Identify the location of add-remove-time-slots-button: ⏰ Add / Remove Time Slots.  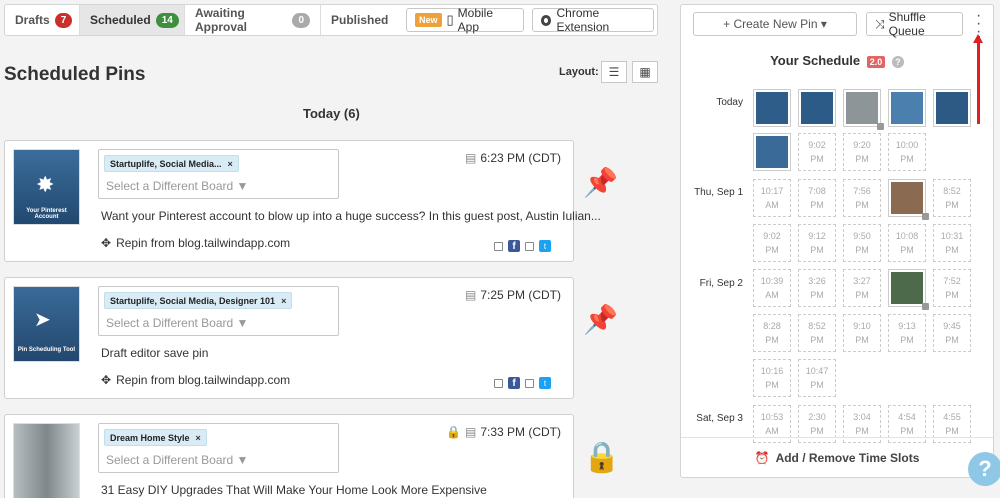
(837, 457).